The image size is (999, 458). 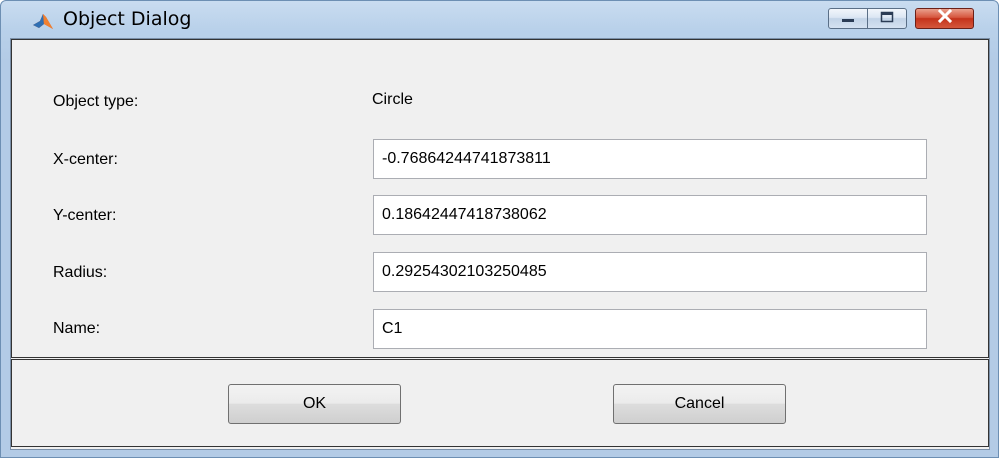 I want to click on matlab-icon, so click(x=43, y=21).